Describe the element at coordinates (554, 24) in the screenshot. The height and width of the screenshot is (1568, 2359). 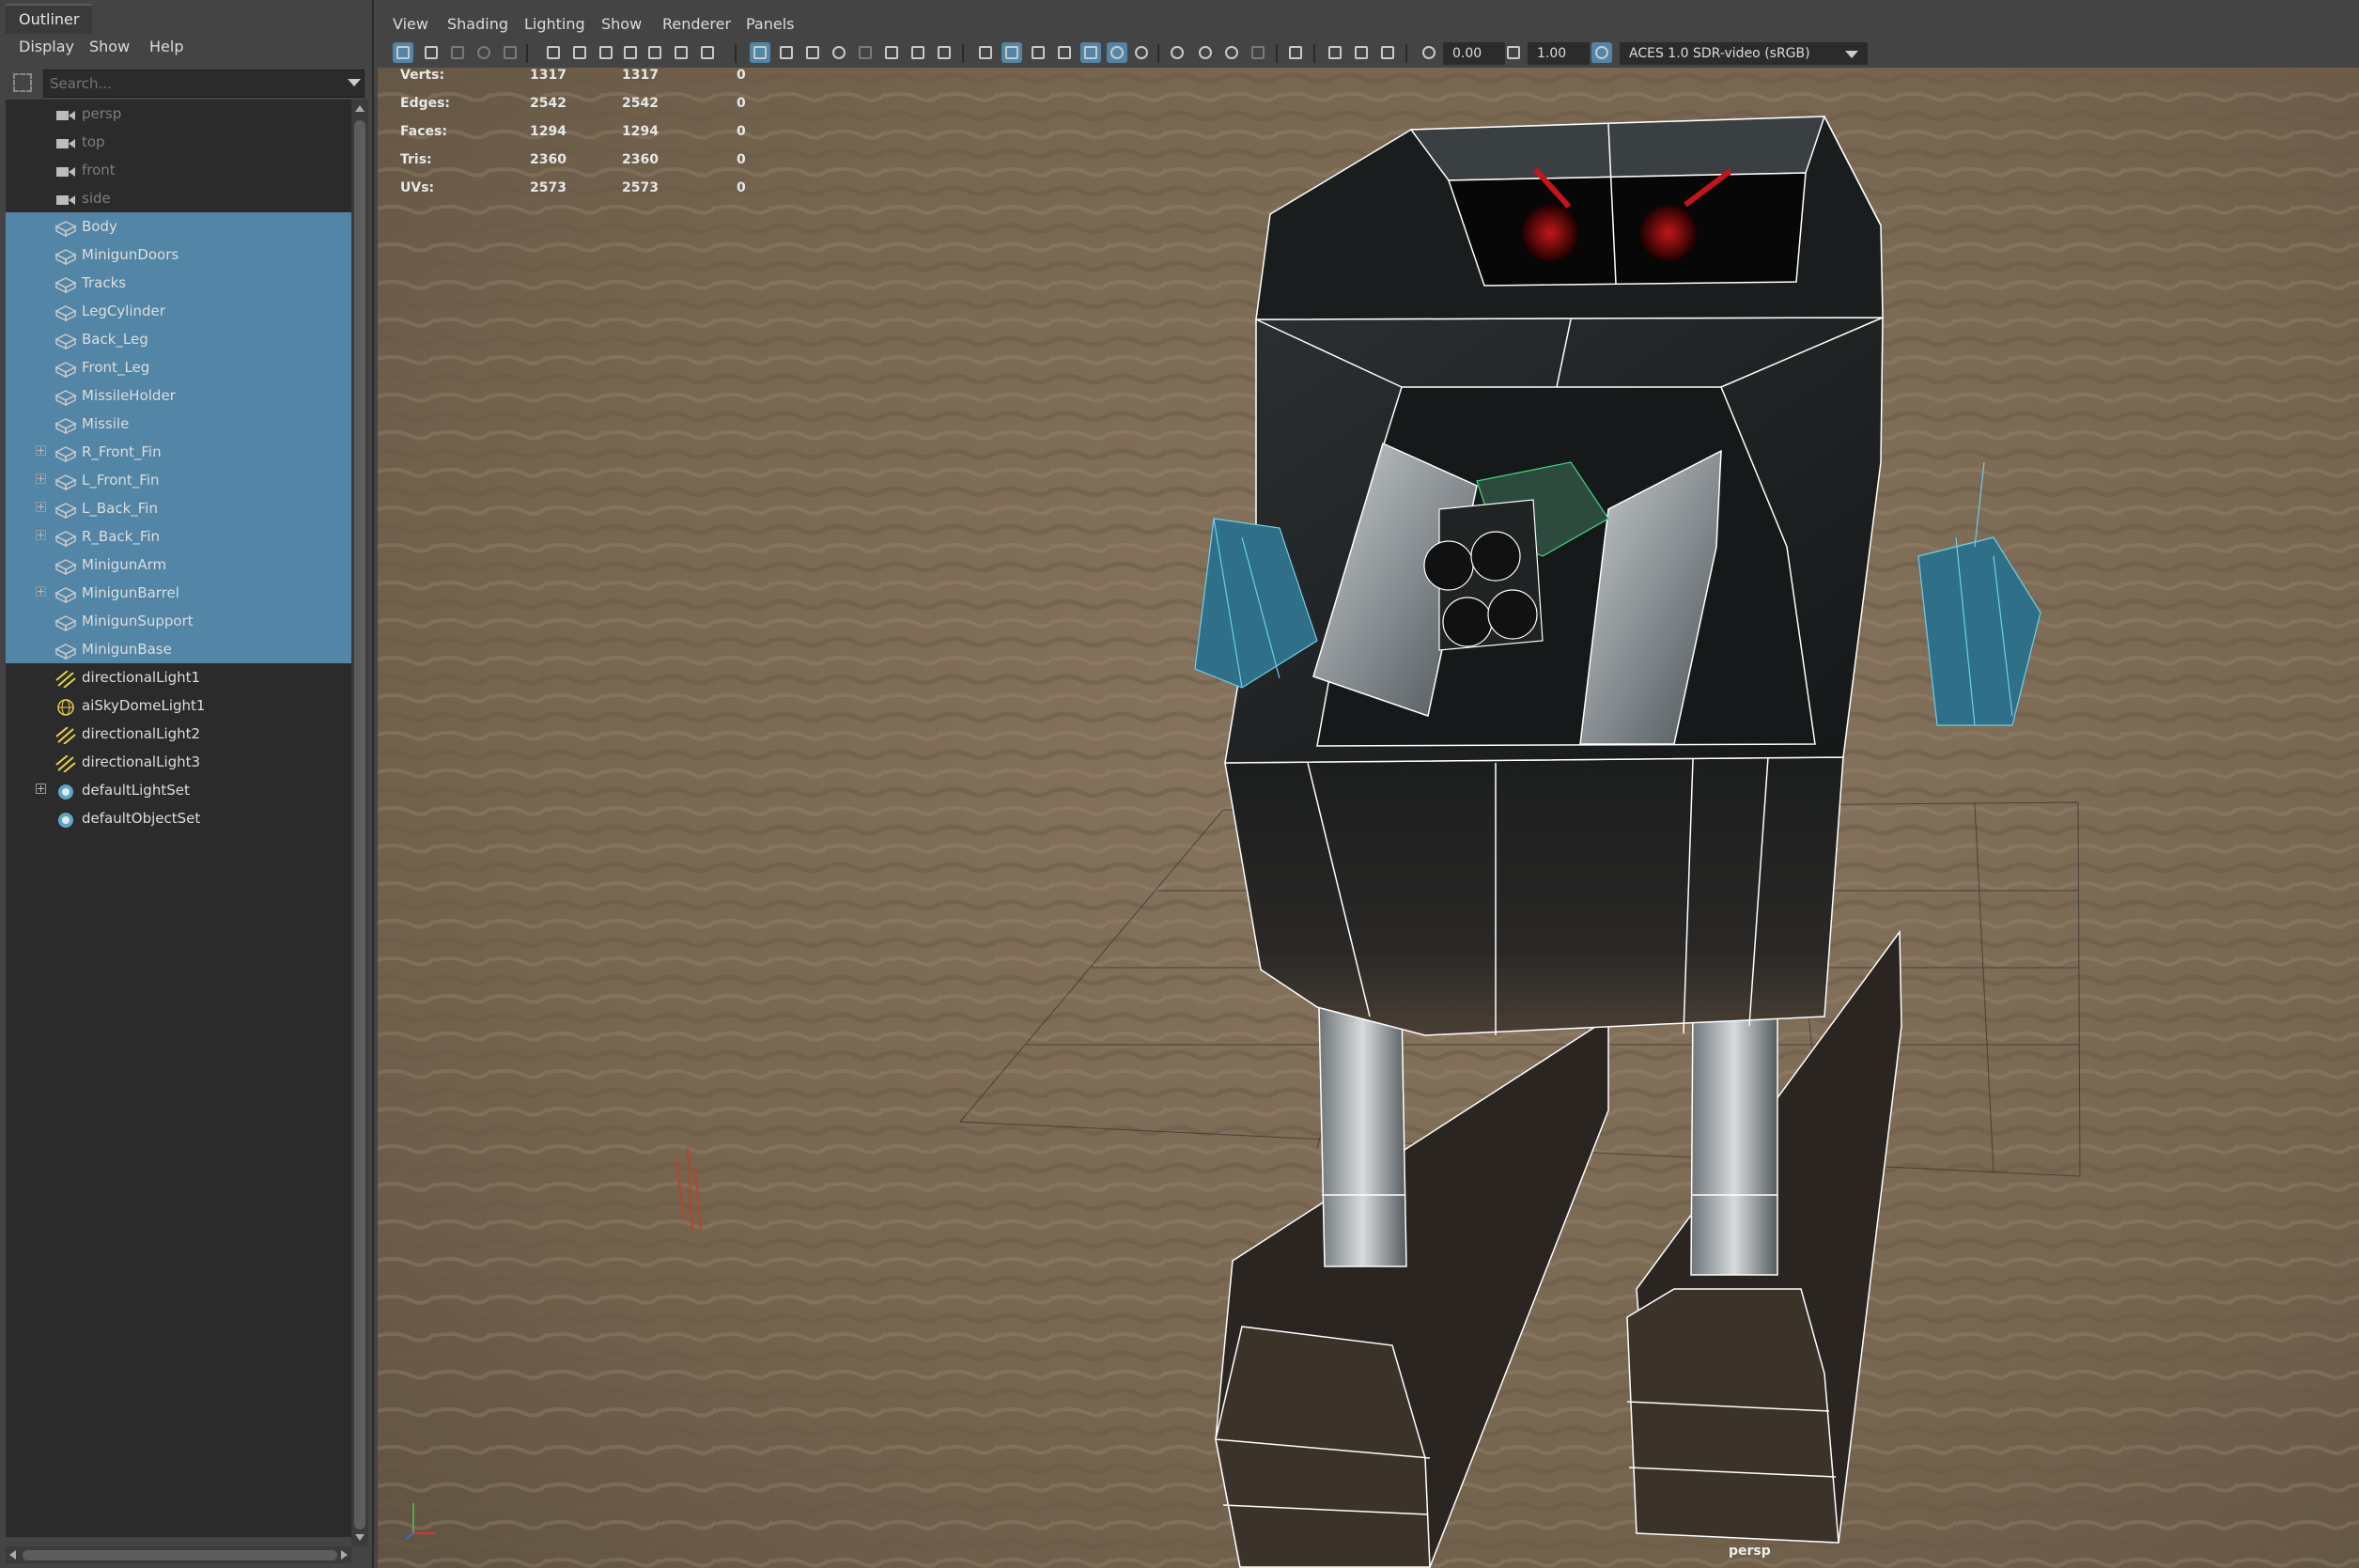
I see `menu-lighting: Lighting` at that location.